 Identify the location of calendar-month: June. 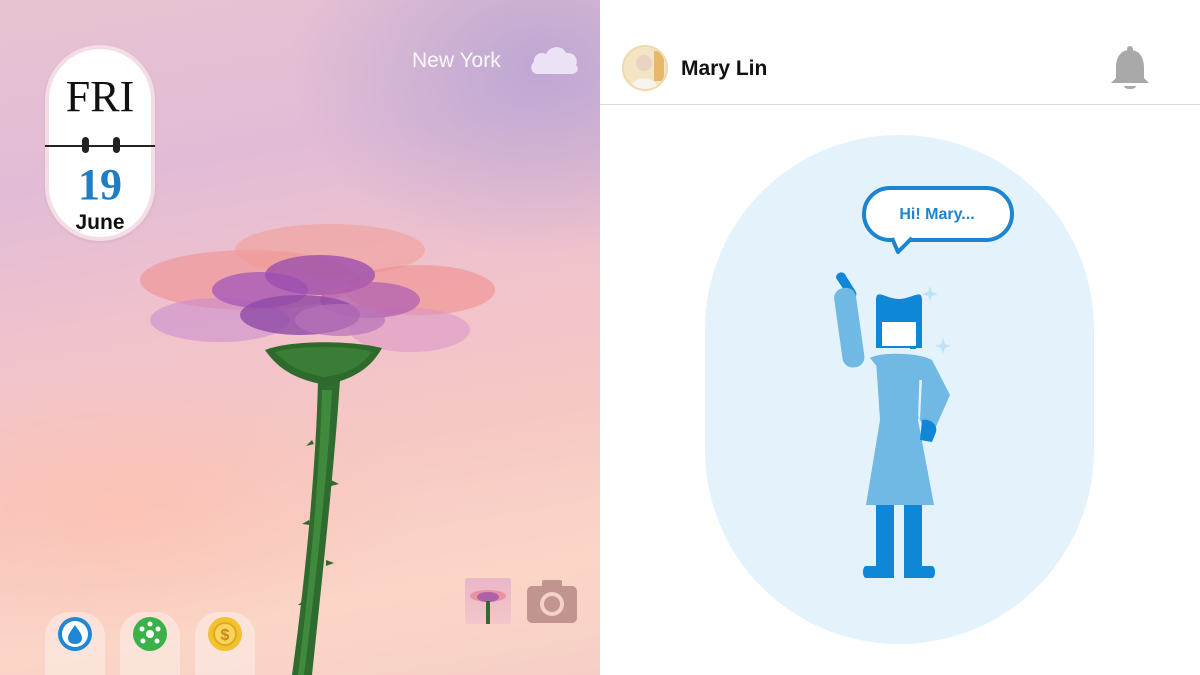
(100, 222).